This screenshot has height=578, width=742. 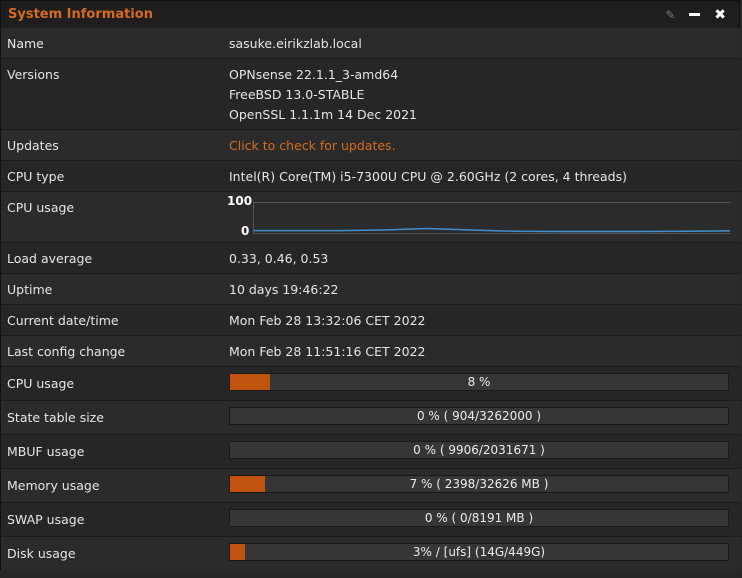 I want to click on row-mbuf: MBUF usage 0 % ( 9906/2031671 ), so click(x=371, y=452).